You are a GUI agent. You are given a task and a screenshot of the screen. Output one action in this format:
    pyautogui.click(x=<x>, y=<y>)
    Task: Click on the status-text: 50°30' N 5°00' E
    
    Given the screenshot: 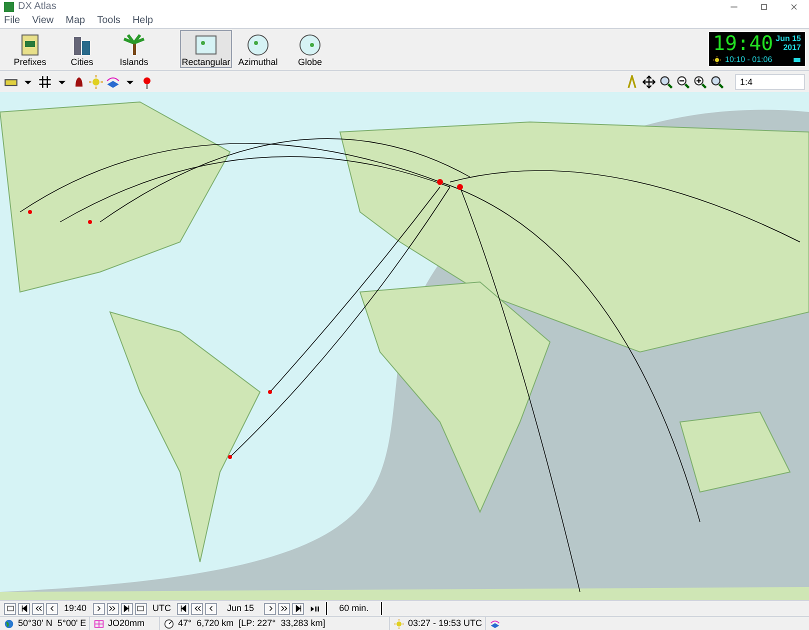 What is the action you would take?
    pyautogui.click(x=52, y=623)
    